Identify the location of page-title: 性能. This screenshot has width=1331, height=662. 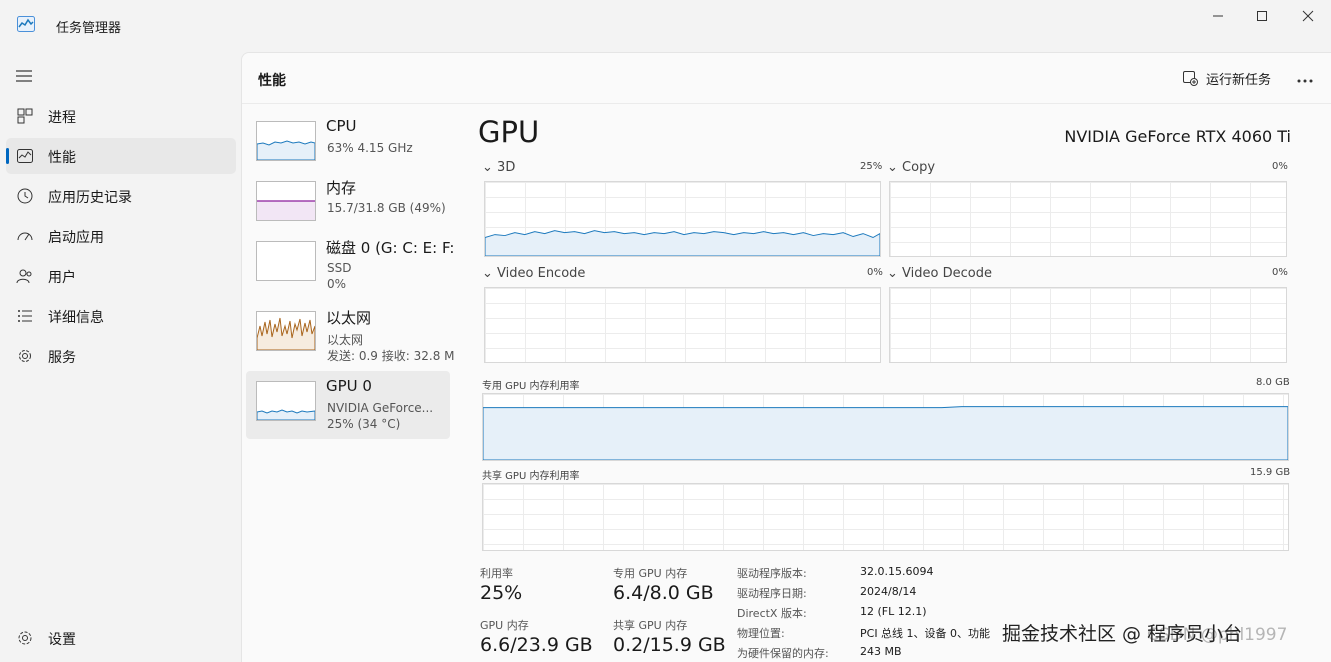
(272, 81).